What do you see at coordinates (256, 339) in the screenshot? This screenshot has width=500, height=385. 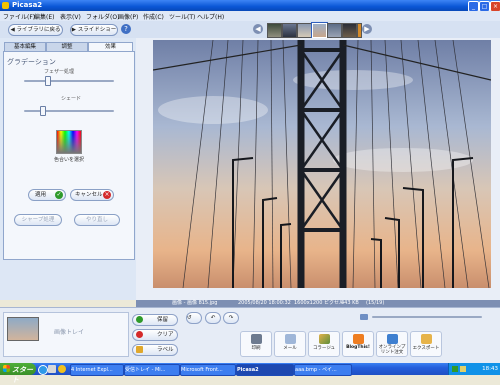 I see `printer-icon` at bounding box center [256, 339].